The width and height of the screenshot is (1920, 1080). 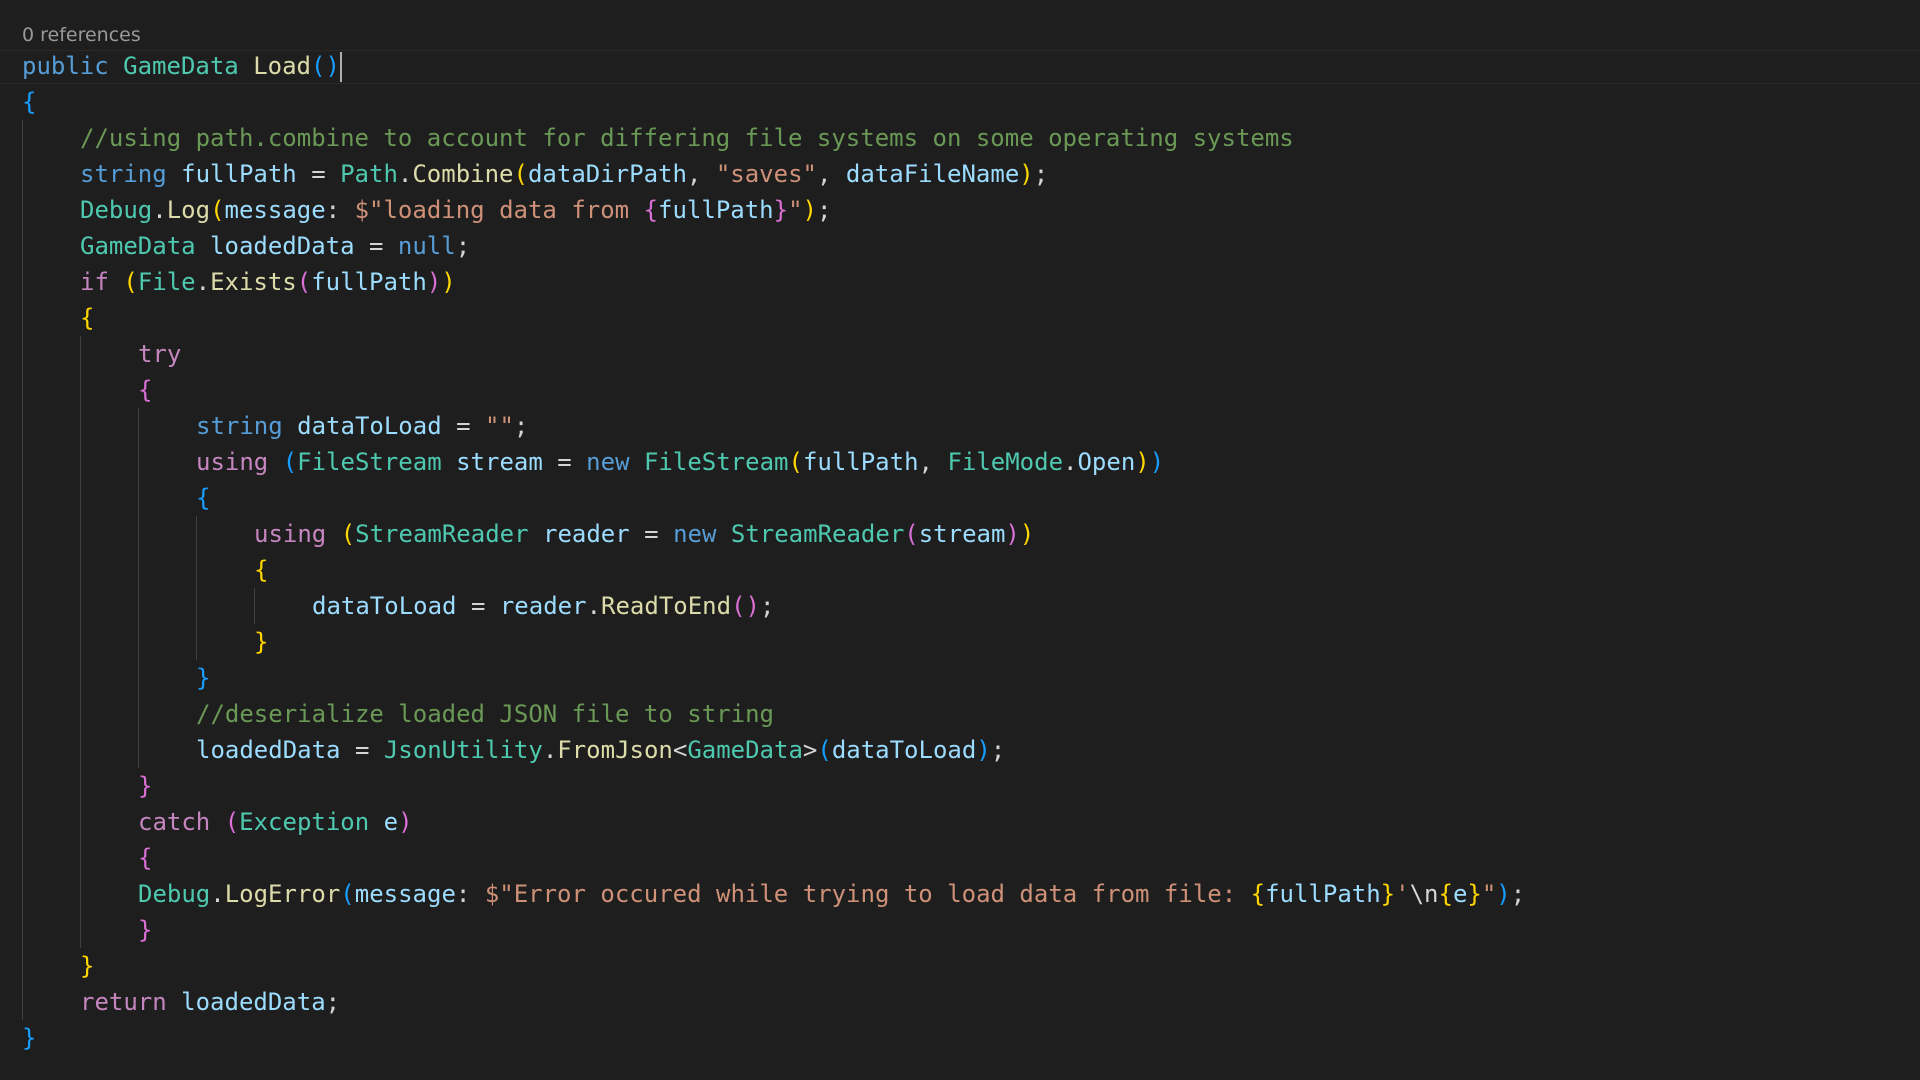 I want to click on code-line: public GameData Load(), so click(x=773, y=66).